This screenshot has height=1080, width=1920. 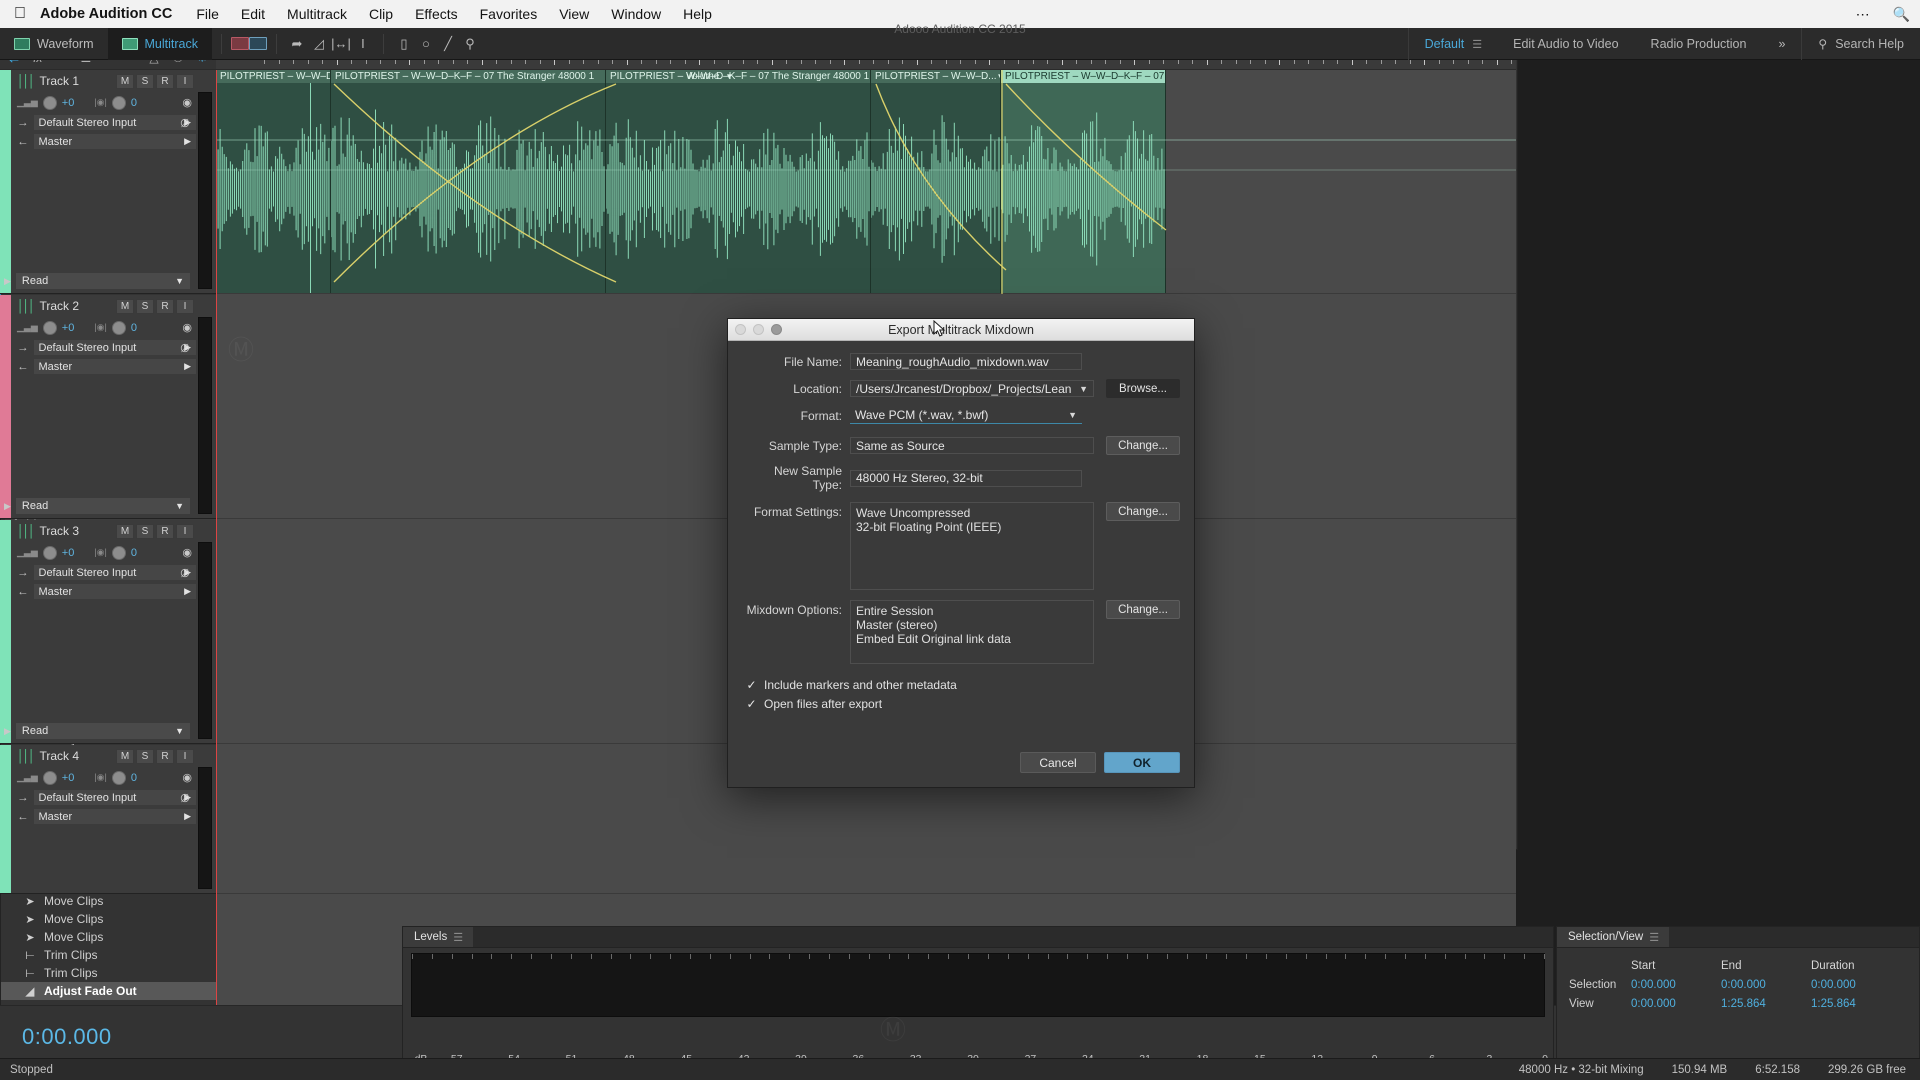 What do you see at coordinates (404, 44) in the screenshot?
I see `marquee-selection-icon: ▯` at bounding box center [404, 44].